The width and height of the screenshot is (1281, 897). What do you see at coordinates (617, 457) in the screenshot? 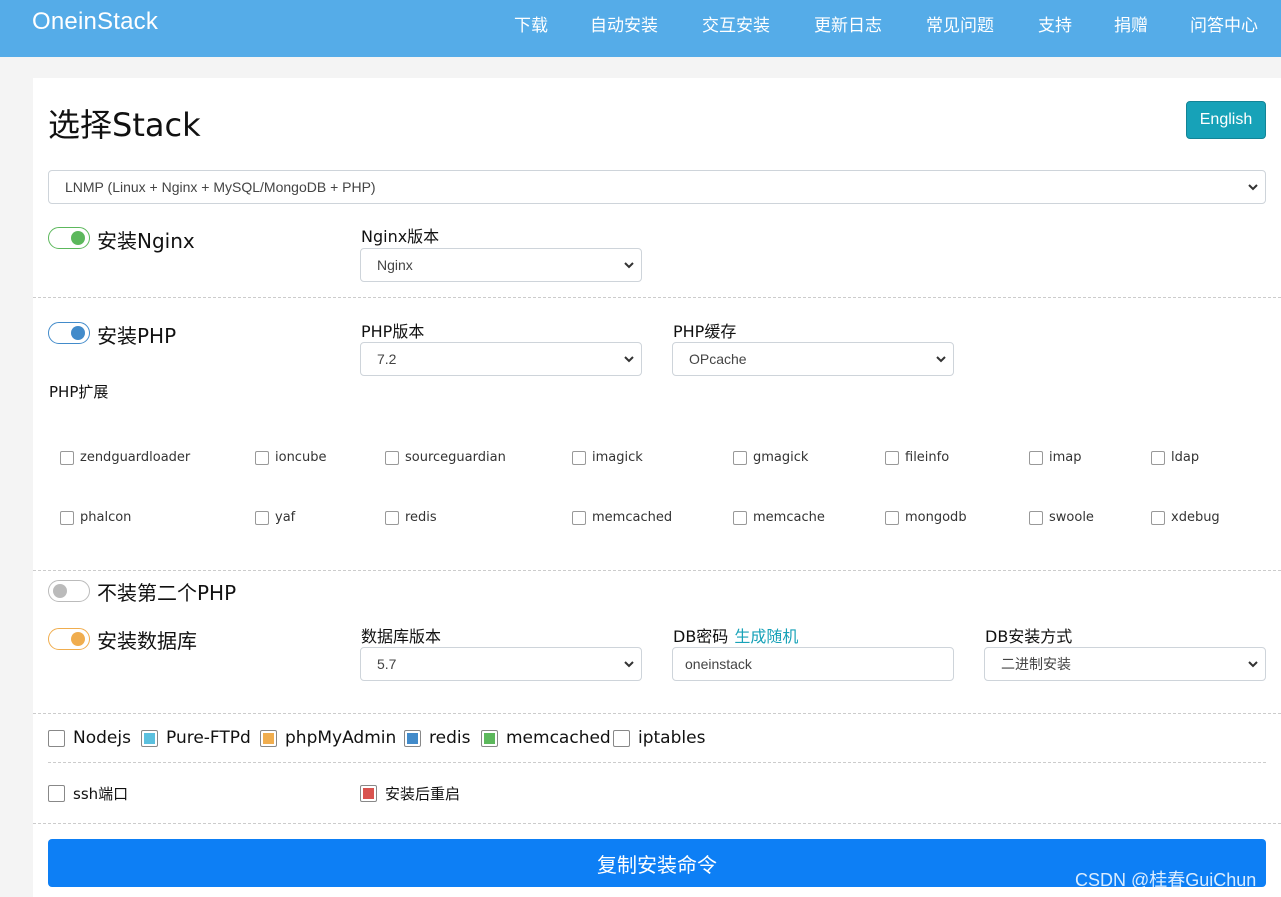
I see `ext-label: imagick` at bounding box center [617, 457].